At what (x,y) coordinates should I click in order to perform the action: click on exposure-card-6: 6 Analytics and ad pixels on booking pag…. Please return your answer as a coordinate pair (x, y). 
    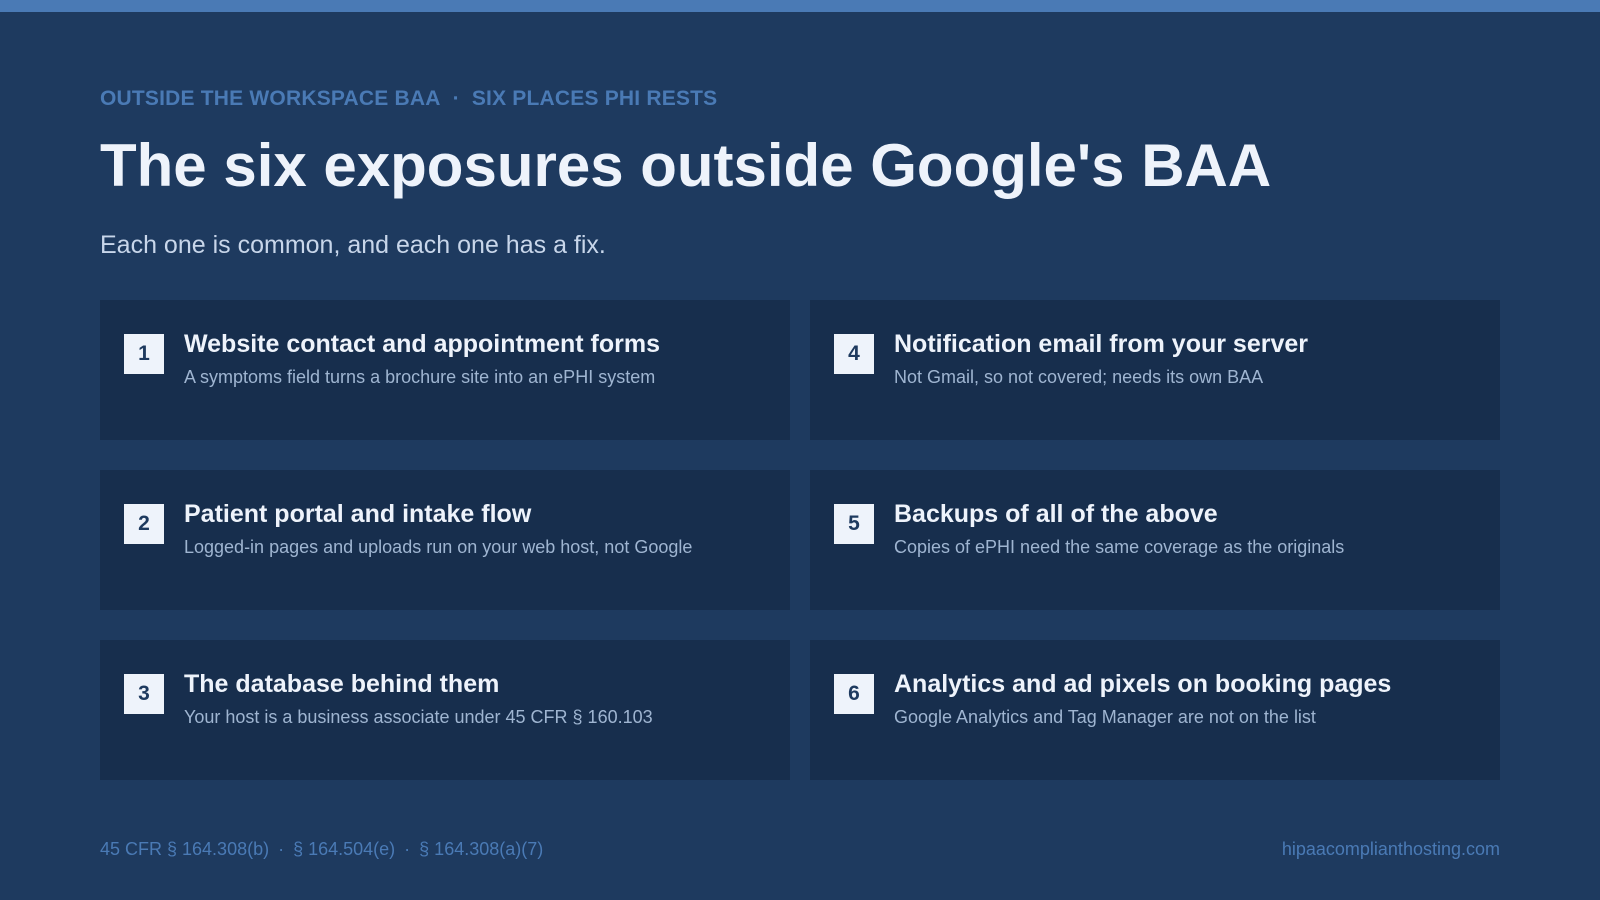
    Looking at the image, I should click on (1155, 710).